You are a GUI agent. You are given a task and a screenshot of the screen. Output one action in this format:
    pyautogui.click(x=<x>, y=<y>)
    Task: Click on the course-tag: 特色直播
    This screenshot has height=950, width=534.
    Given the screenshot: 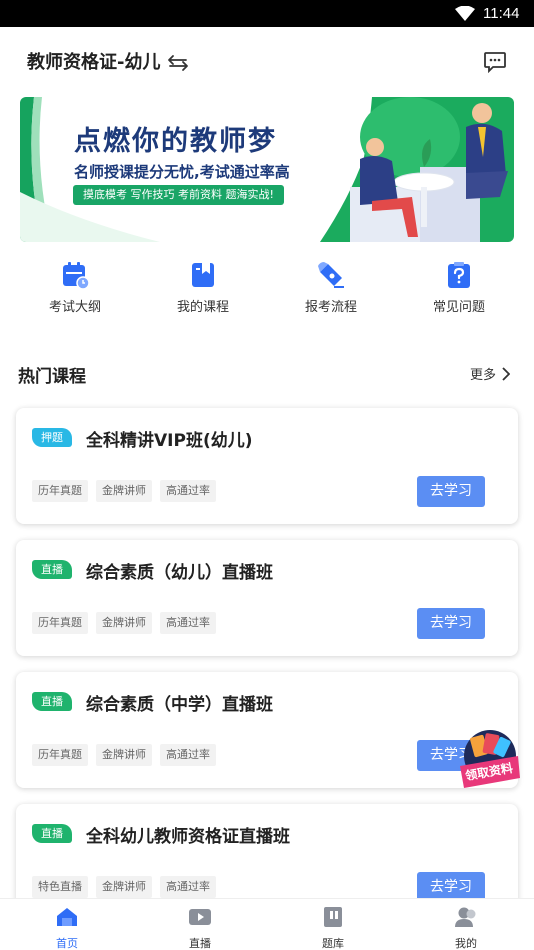 What is the action you would take?
    pyautogui.click(x=60, y=887)
    